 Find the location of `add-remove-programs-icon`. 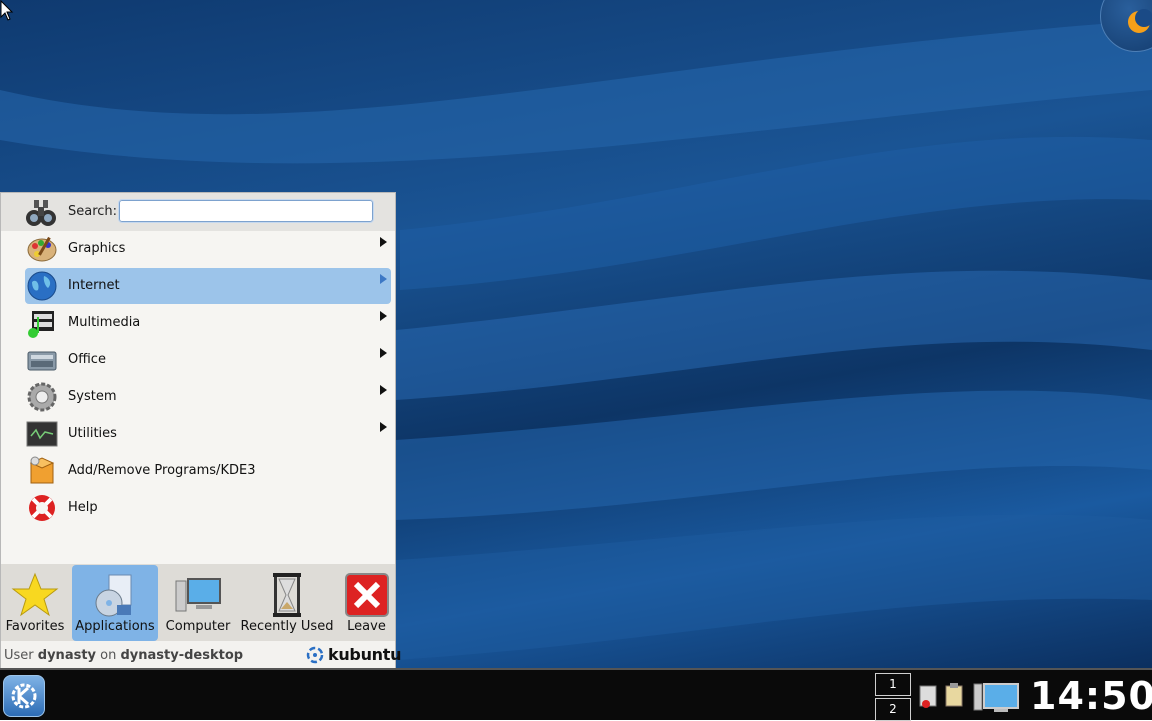

add-remove-programs-icon is located at coordinates (42, 470).